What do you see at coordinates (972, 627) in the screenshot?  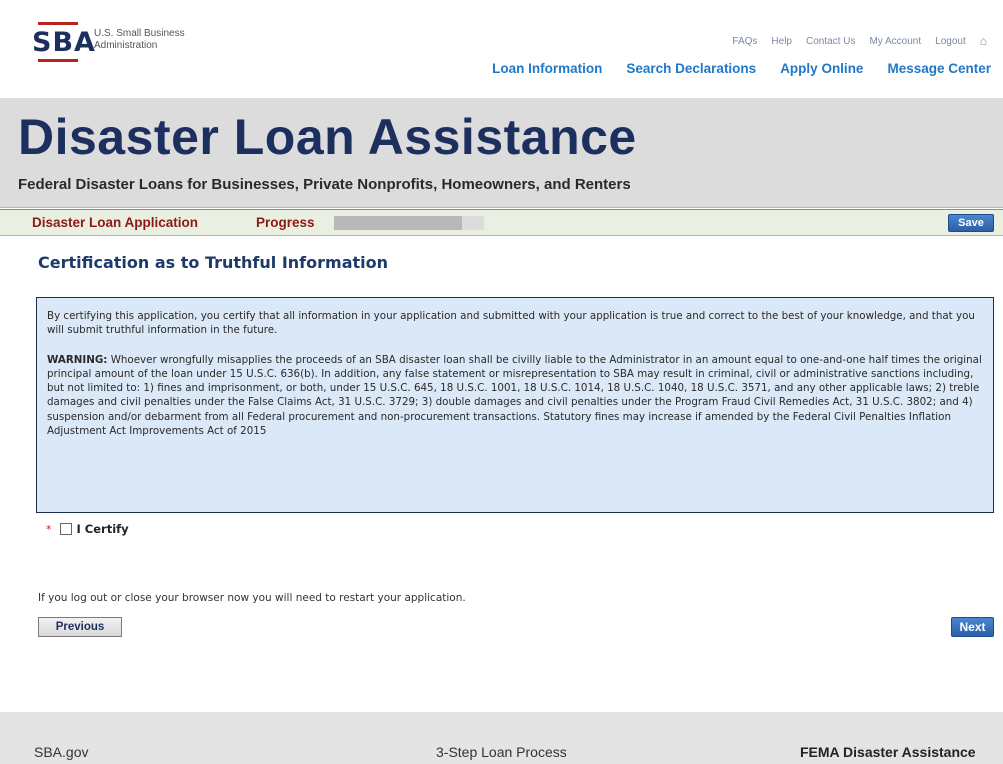 I see `next-button: Next` at bounding box center [972, 627].